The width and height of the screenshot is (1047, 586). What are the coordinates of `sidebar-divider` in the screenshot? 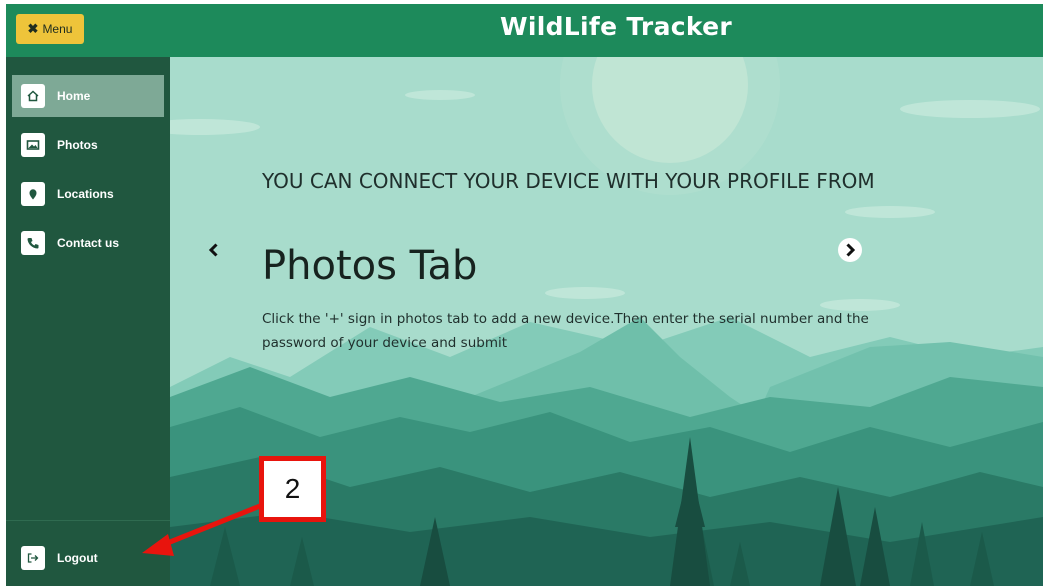 It's located at (88, 520).